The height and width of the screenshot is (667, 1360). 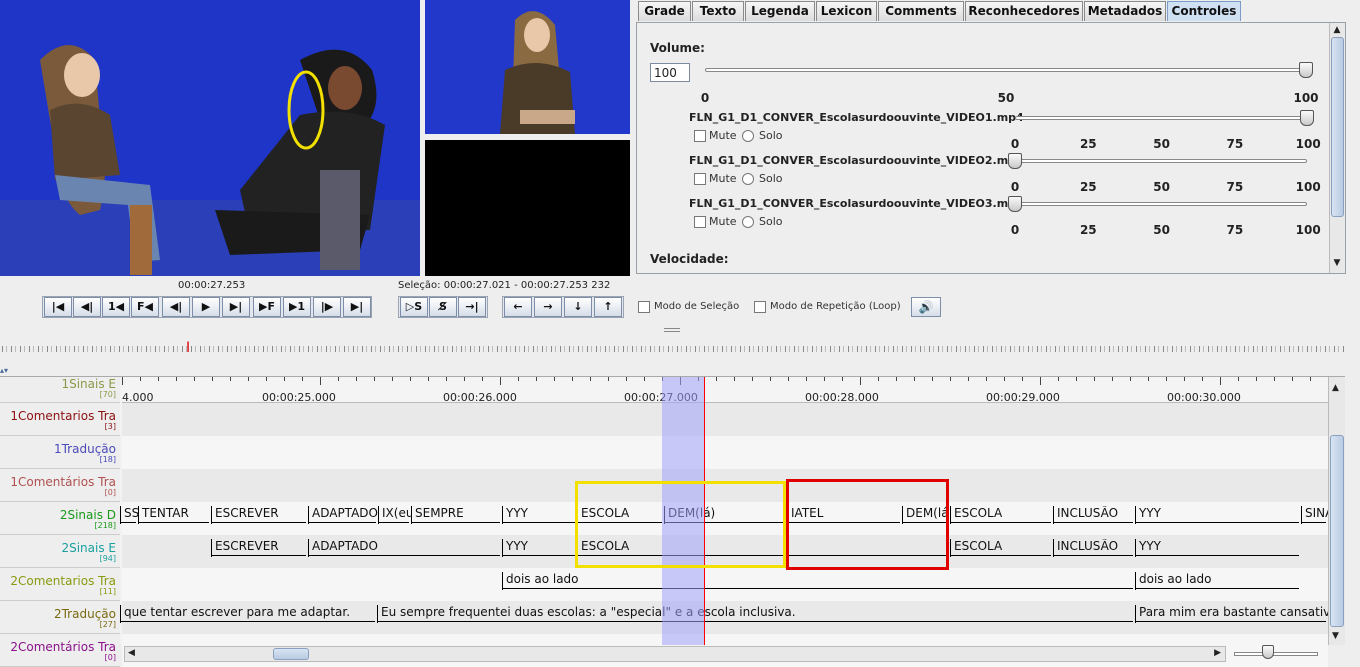 I want to click on tier-label: 2Comentários Tra [0], so click(x=60, y=650).